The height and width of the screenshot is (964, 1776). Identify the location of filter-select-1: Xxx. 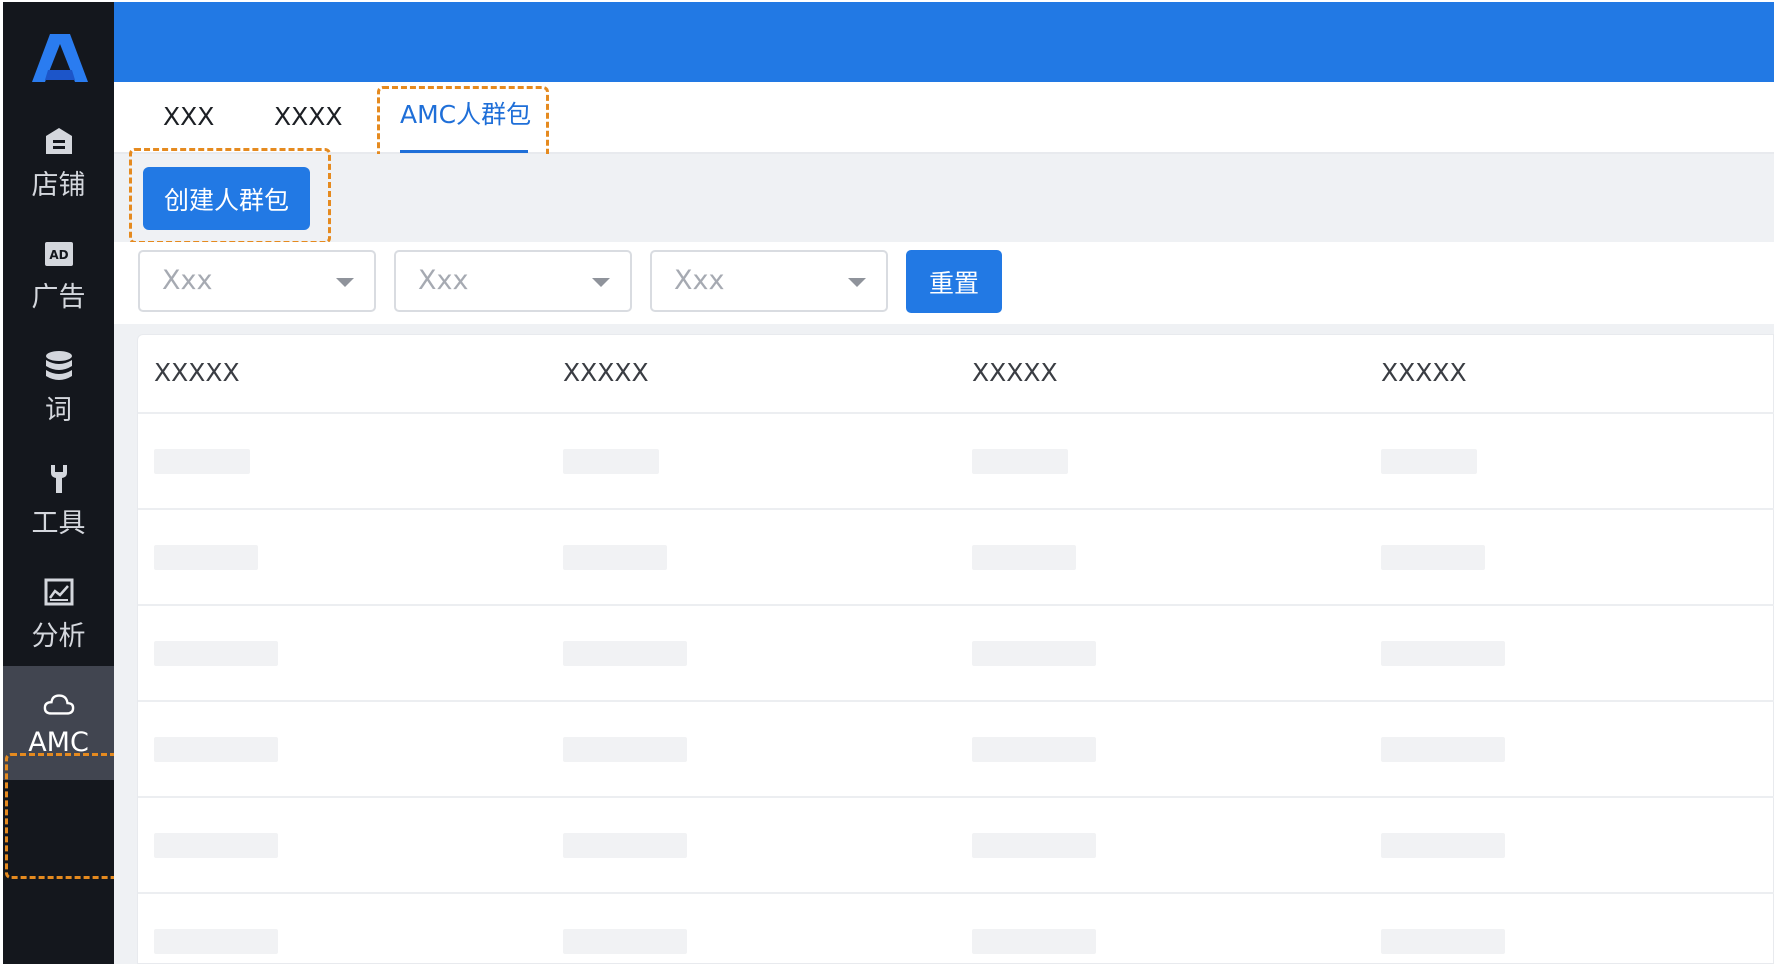
(257, 281).